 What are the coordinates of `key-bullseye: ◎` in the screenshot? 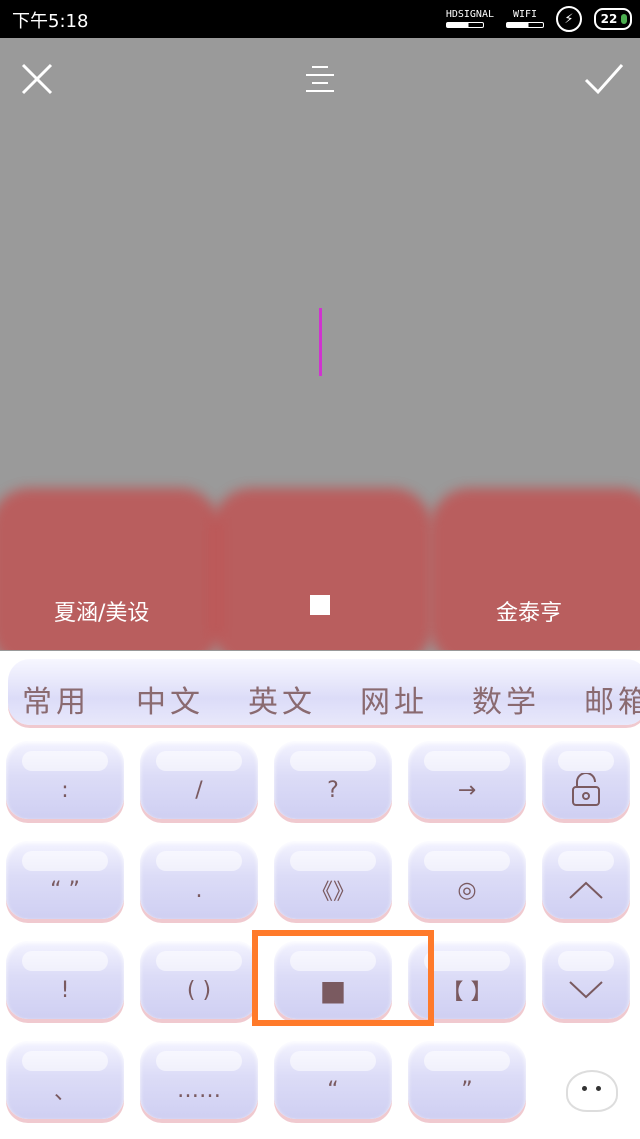 It's located at (467, 880).